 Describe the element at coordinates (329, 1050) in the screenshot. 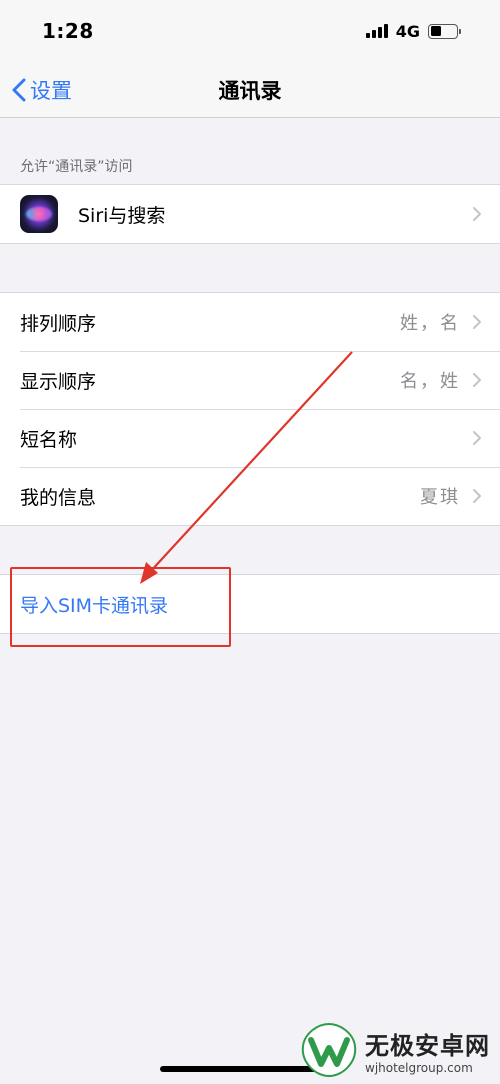

I see `watermark-logo-icon` at that location.